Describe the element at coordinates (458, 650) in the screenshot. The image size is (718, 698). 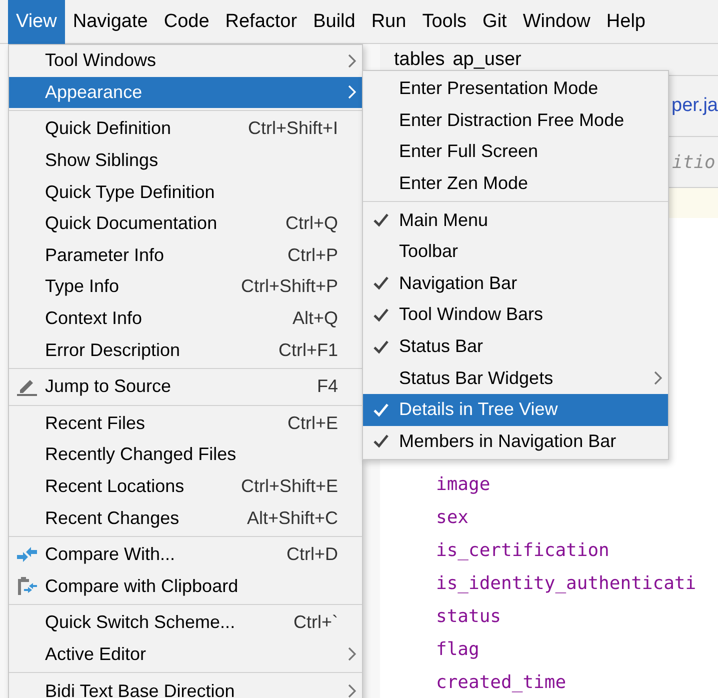
I see `code-line: flag` at that location.